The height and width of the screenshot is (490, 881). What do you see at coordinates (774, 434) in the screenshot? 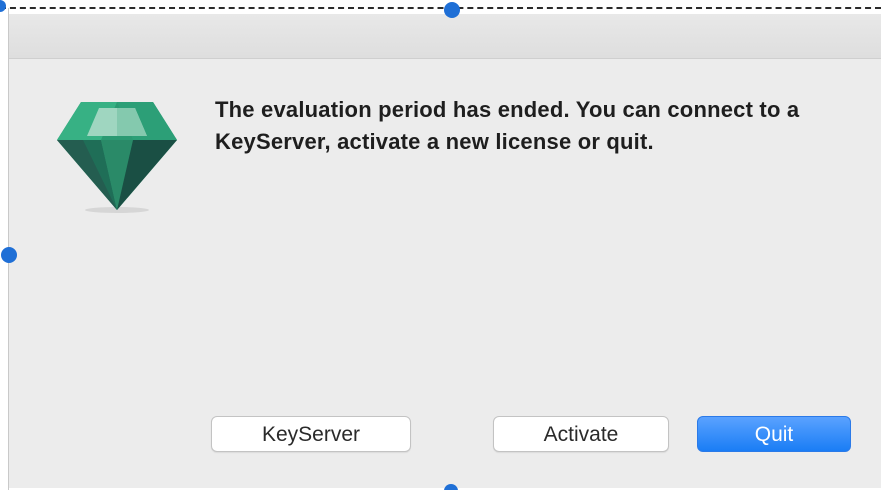
I see `quit-button: Quit` at bounding box center [774, 434].